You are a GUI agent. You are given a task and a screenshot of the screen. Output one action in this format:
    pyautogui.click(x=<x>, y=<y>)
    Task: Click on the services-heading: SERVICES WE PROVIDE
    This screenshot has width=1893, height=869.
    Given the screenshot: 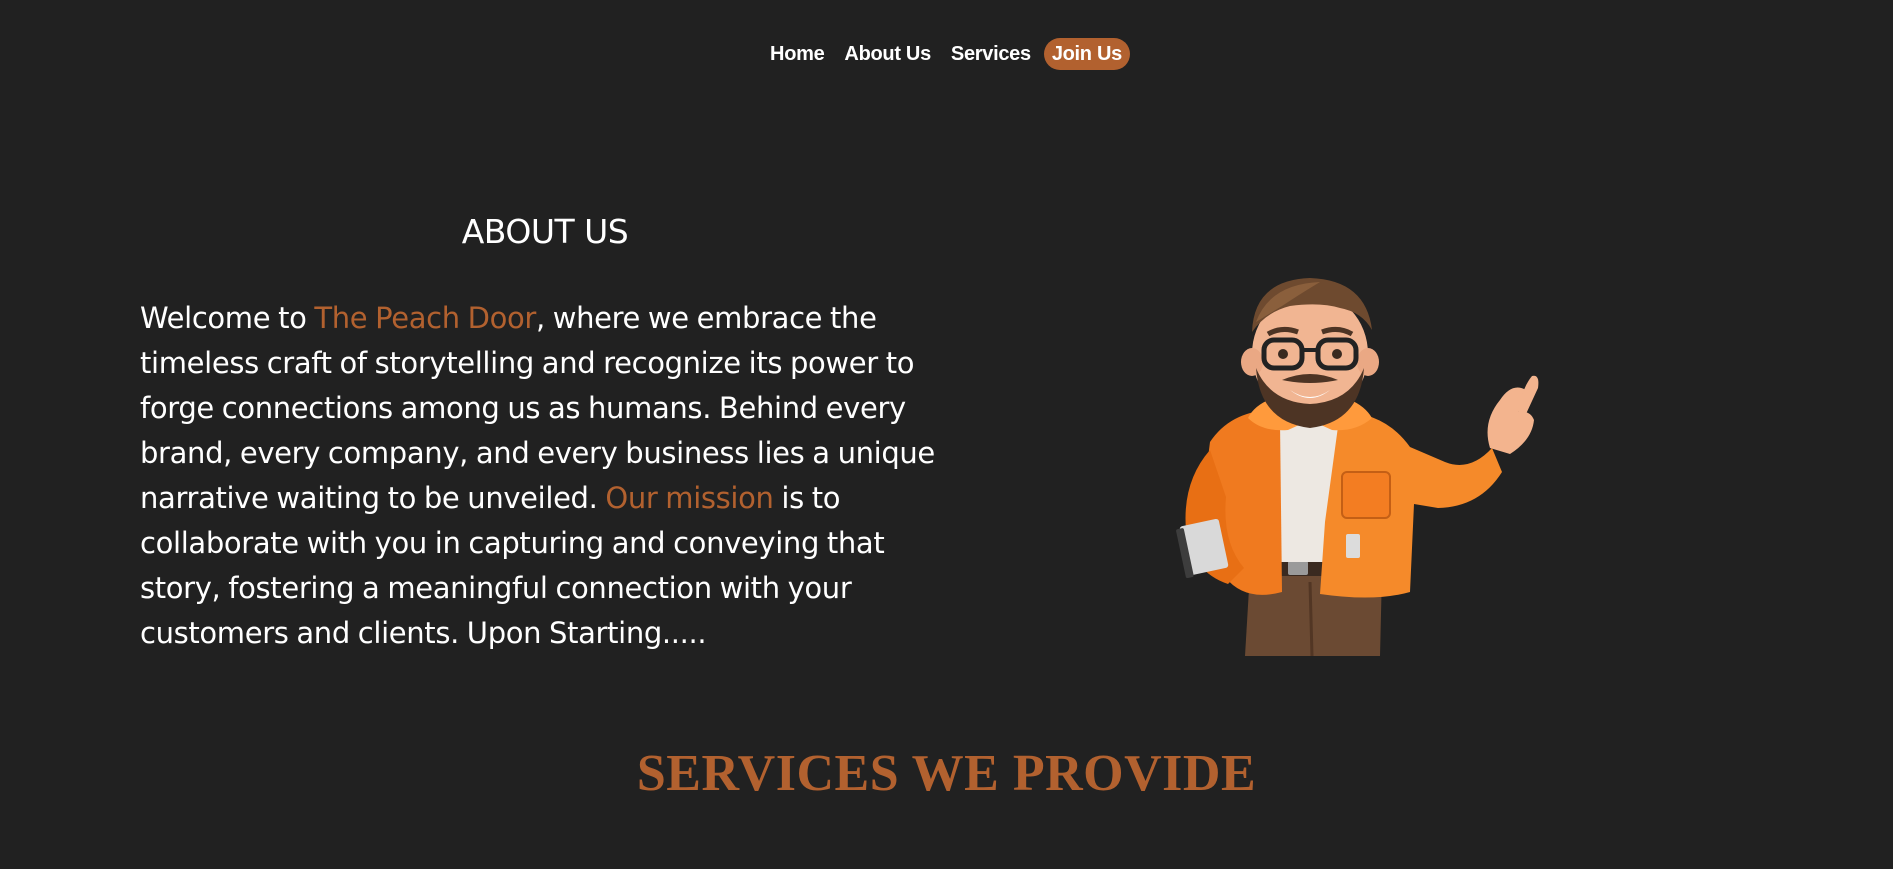 What is the action you would take?
    pyautogui.click(x=946, y=773)
    